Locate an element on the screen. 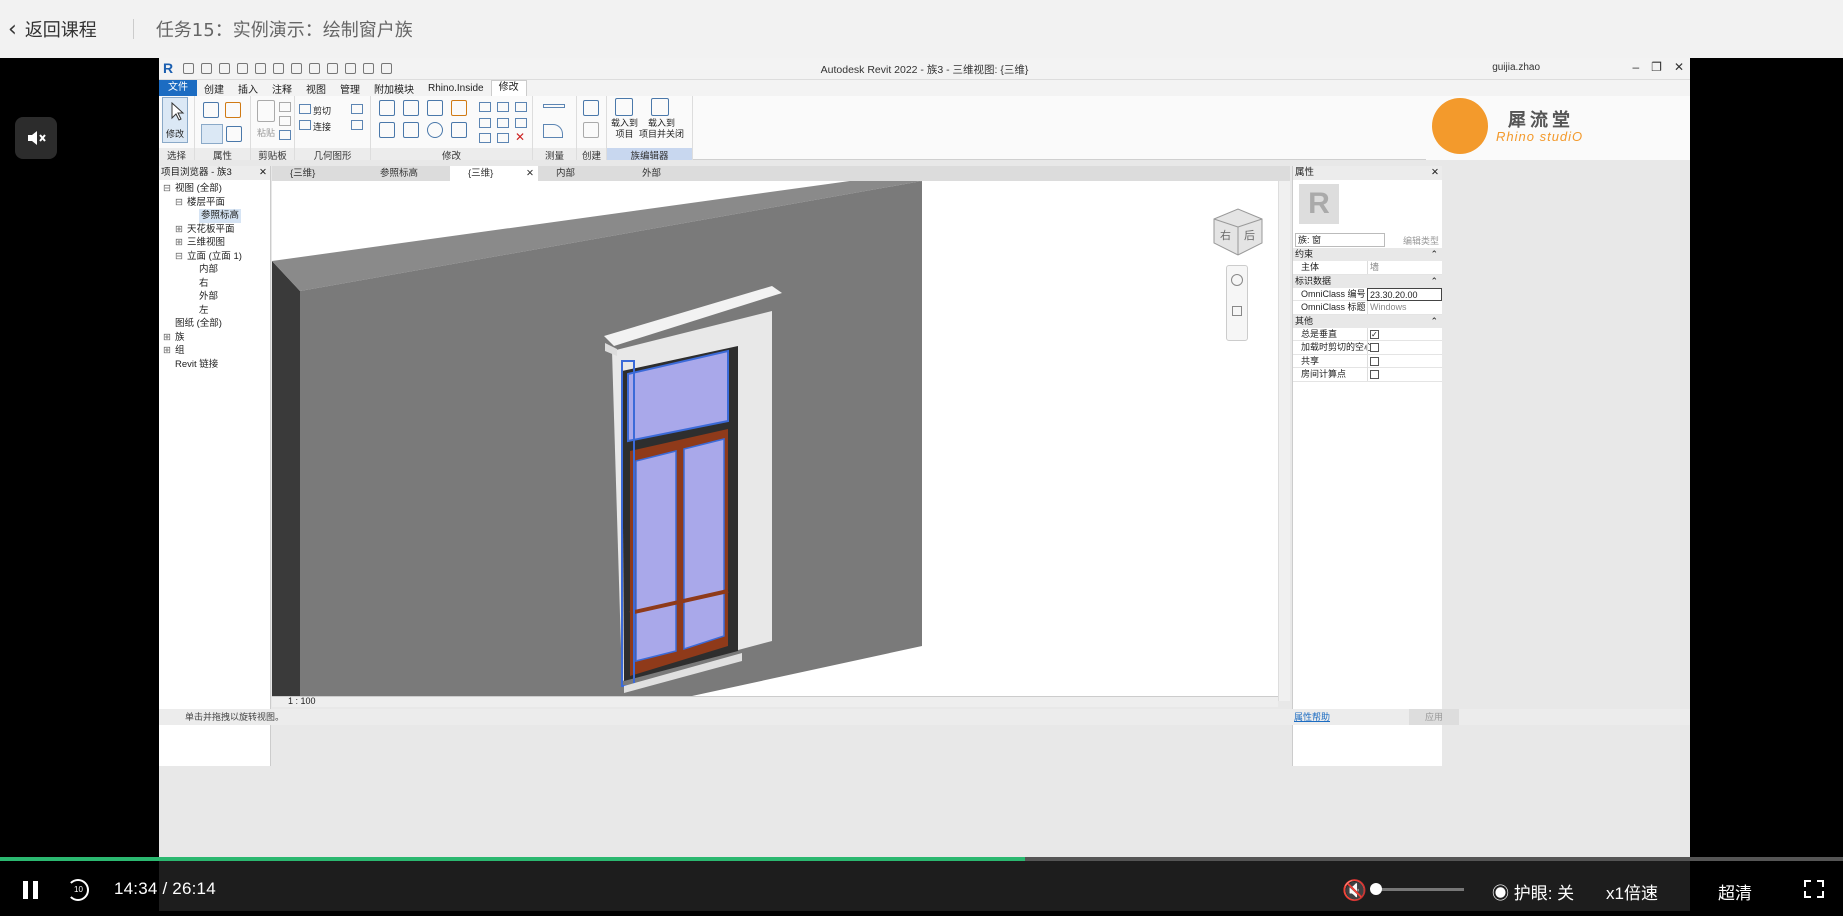 The height and width of the screenshot is (916, 1843). playback-speed-button: x1倍速 is located at coordinates (1632, 891).